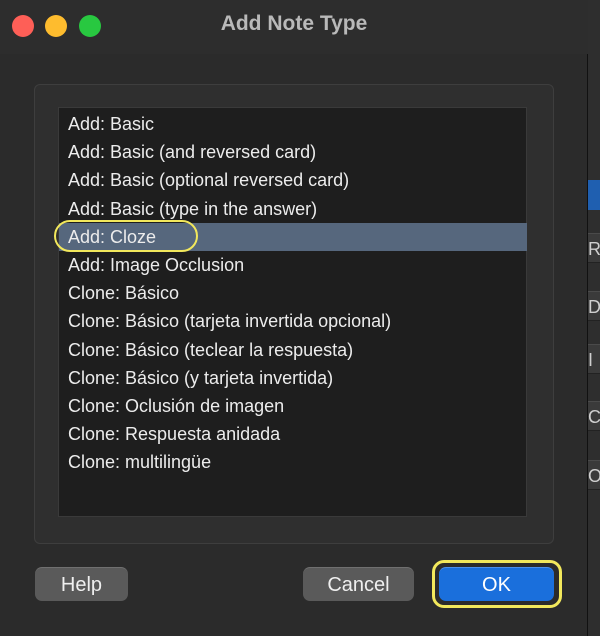  I want to click on note-type-list-item: Clone: Básico (teclear la respuesta), so click(293, 350).